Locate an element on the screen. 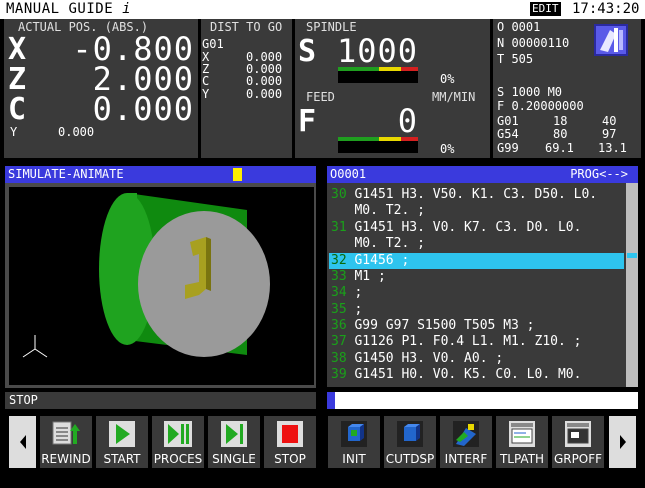 Image resolution: width=645 pixels, height=488 pixels. g-code-value: 80 is located at coordinates (560, 134).